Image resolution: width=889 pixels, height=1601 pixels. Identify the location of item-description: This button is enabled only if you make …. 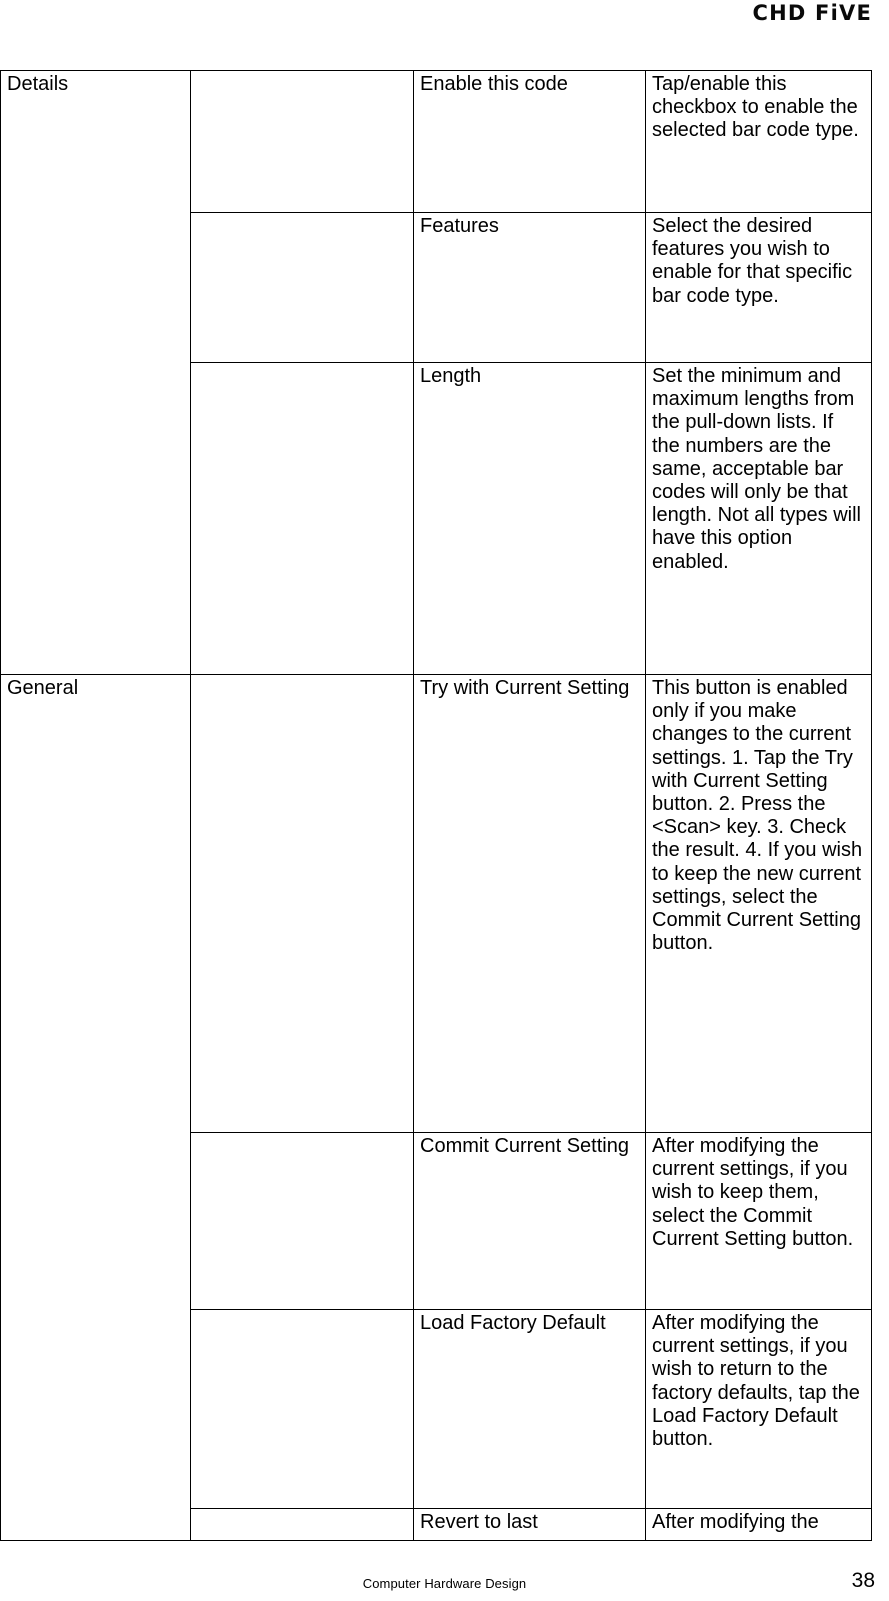
(758, 903).